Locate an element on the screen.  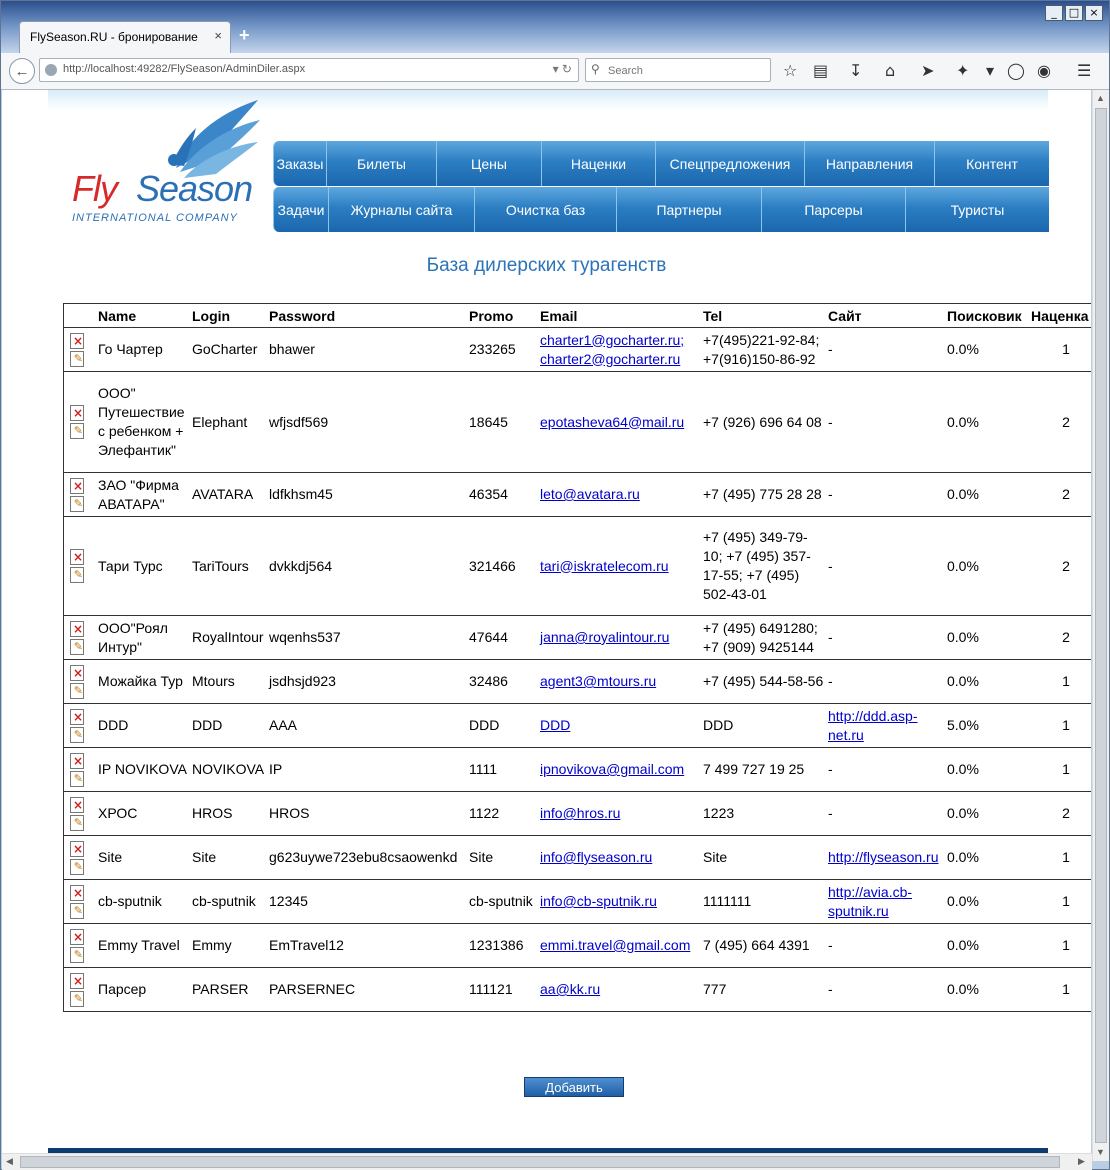
column-header-site: Сайт is located at coordinates (885, 315).